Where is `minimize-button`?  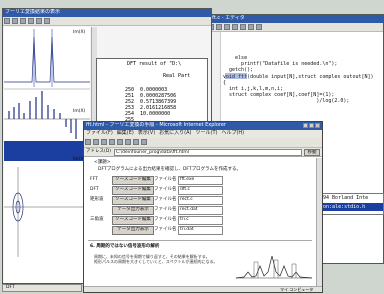
minimize-button is located at coordinates (305, 125).